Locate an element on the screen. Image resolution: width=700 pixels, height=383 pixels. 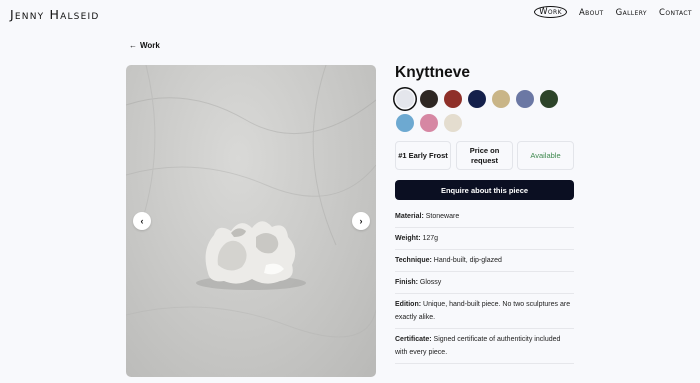
main-nav: Work About Gallery Contact is located at coordinates (613, 12).